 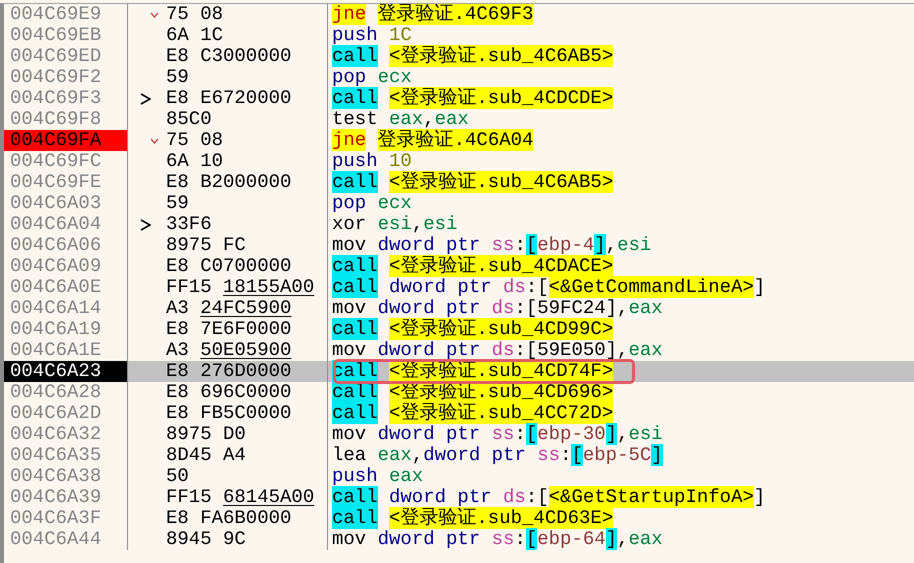 What do you see at coordinates (66, 371) in the screenshot?
I see `address-cell: 004C6A23` at bounding box center [66, 371].